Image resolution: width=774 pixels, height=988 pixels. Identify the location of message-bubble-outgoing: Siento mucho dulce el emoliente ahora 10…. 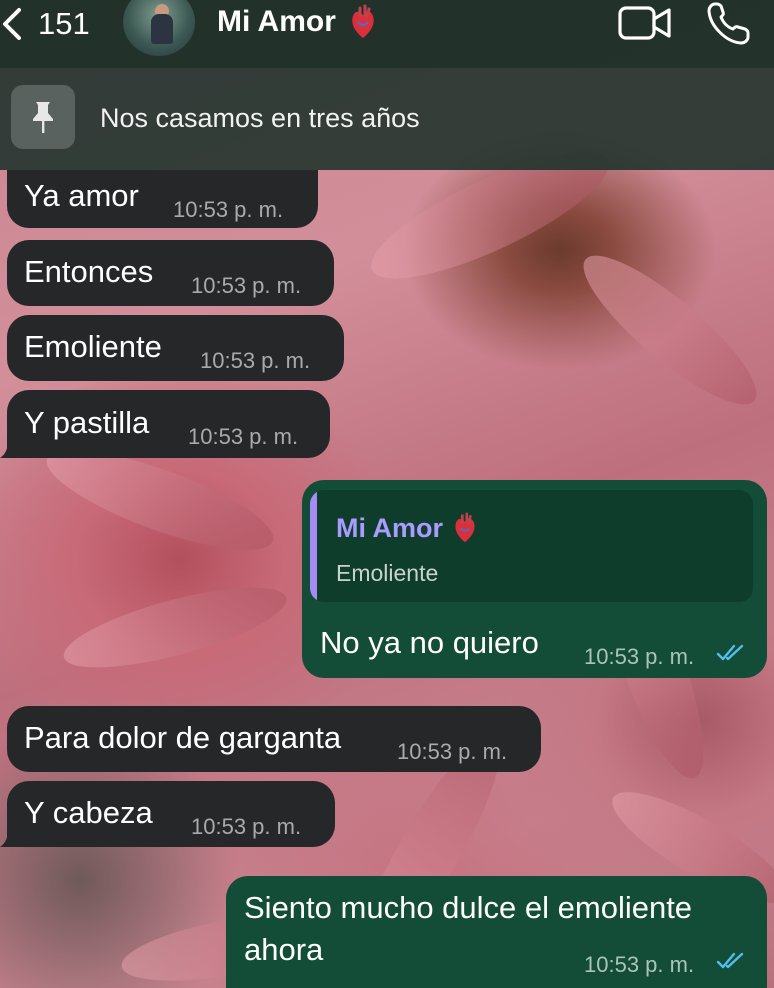
(496, 932).